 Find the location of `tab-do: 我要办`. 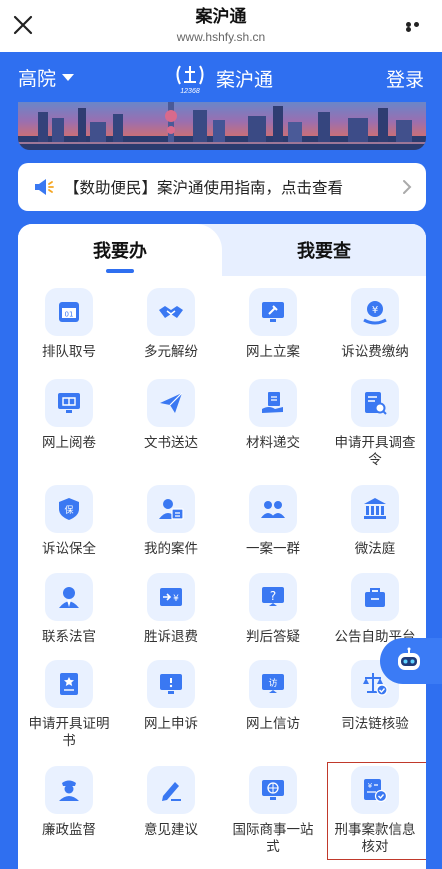

tab-do: 我要办 is located at coordinates (120, 250).